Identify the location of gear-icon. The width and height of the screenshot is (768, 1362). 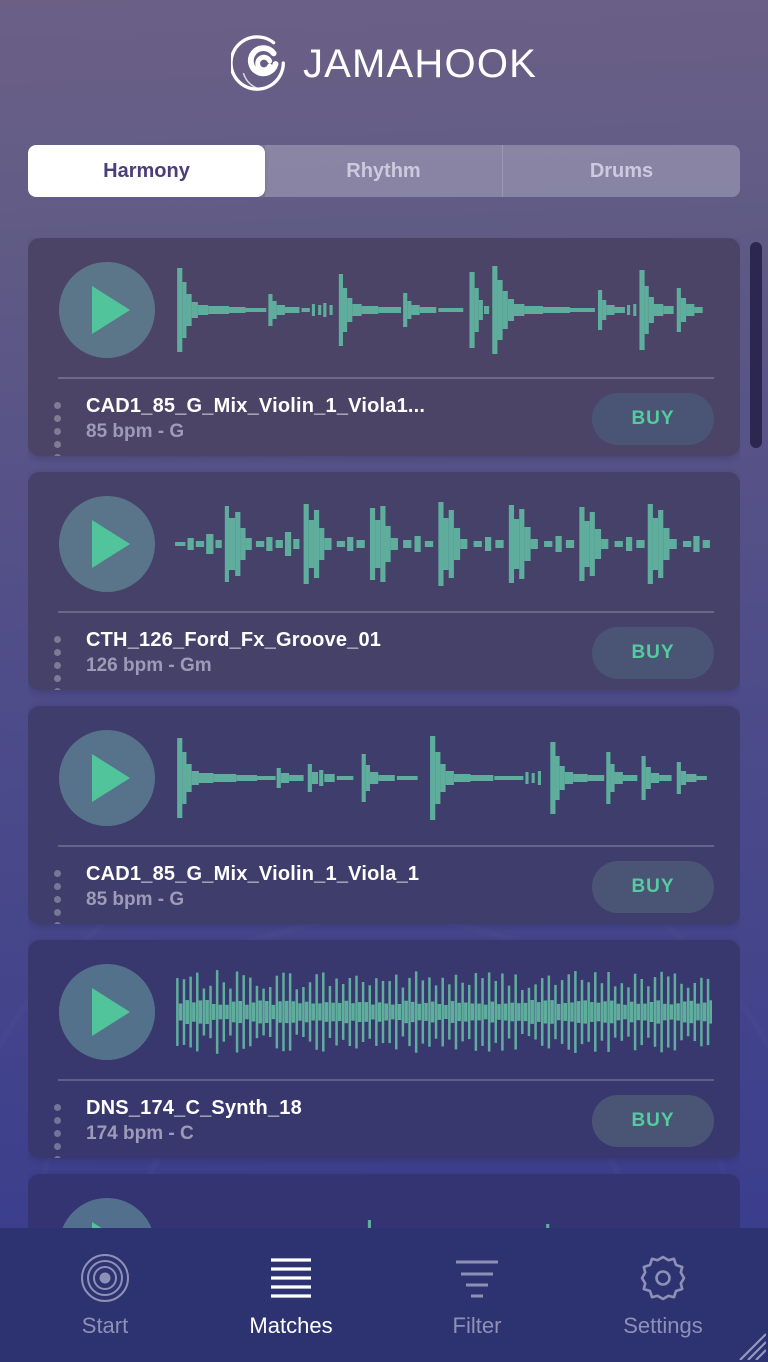
(663, 1277).